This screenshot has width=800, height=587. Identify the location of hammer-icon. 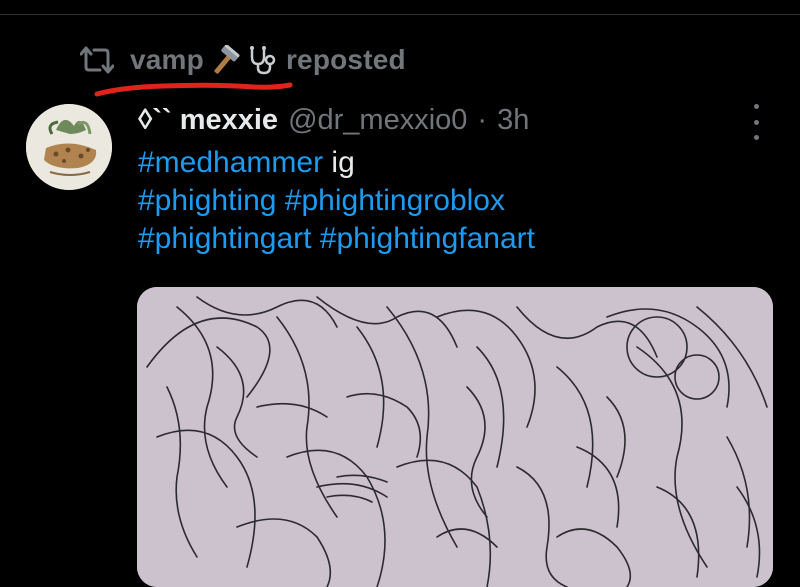
(227, 59).